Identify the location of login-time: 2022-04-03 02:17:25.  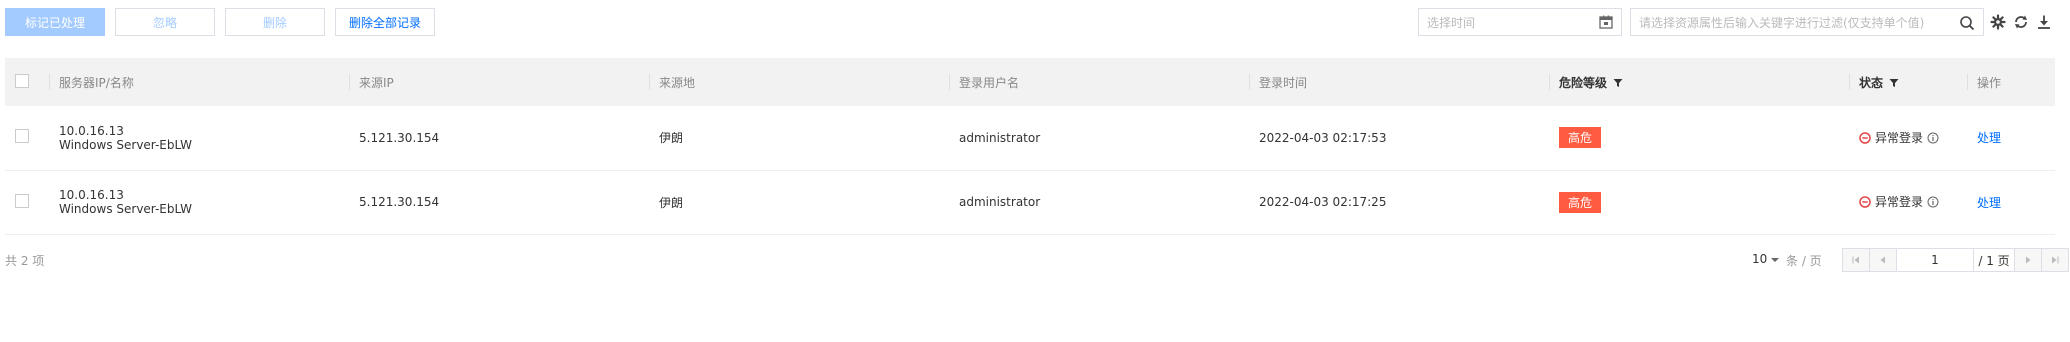
(1323, 202).